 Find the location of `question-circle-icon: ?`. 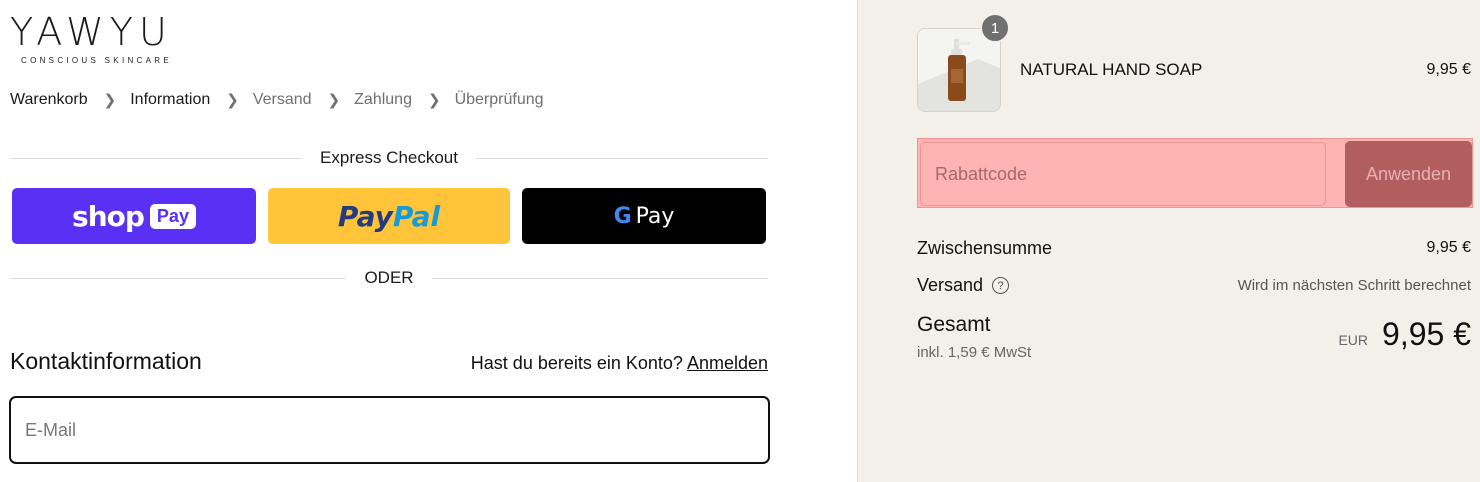

question-circle-icon: ? is located at coordinates (1001, 285).